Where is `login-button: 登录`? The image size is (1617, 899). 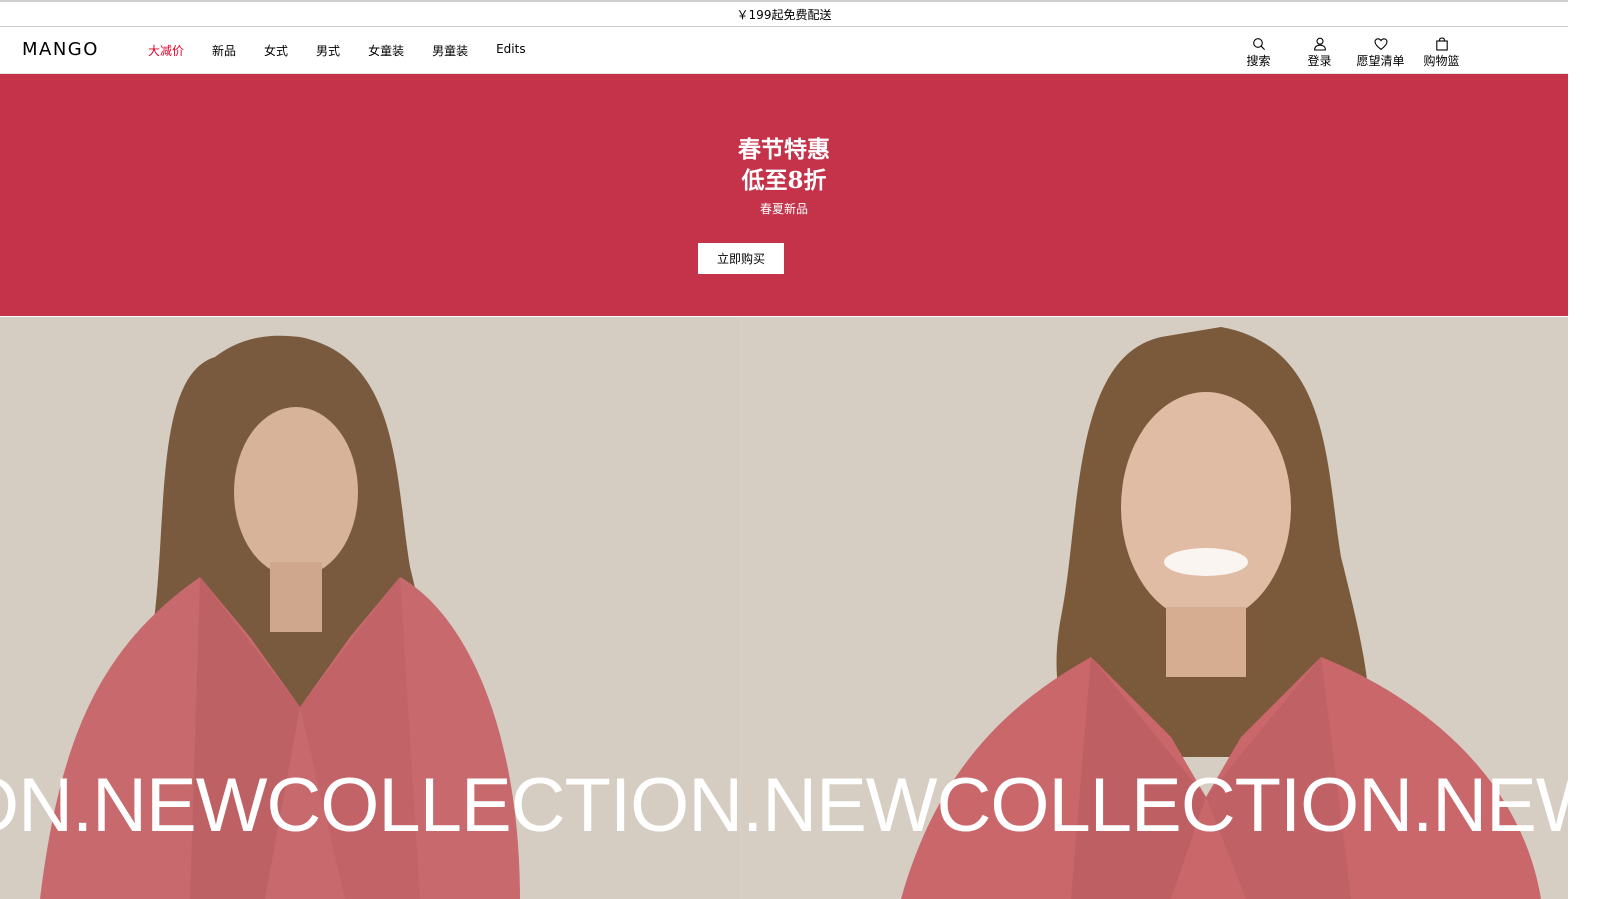 login-button: 登录 is located at coordinates (1319, 53).